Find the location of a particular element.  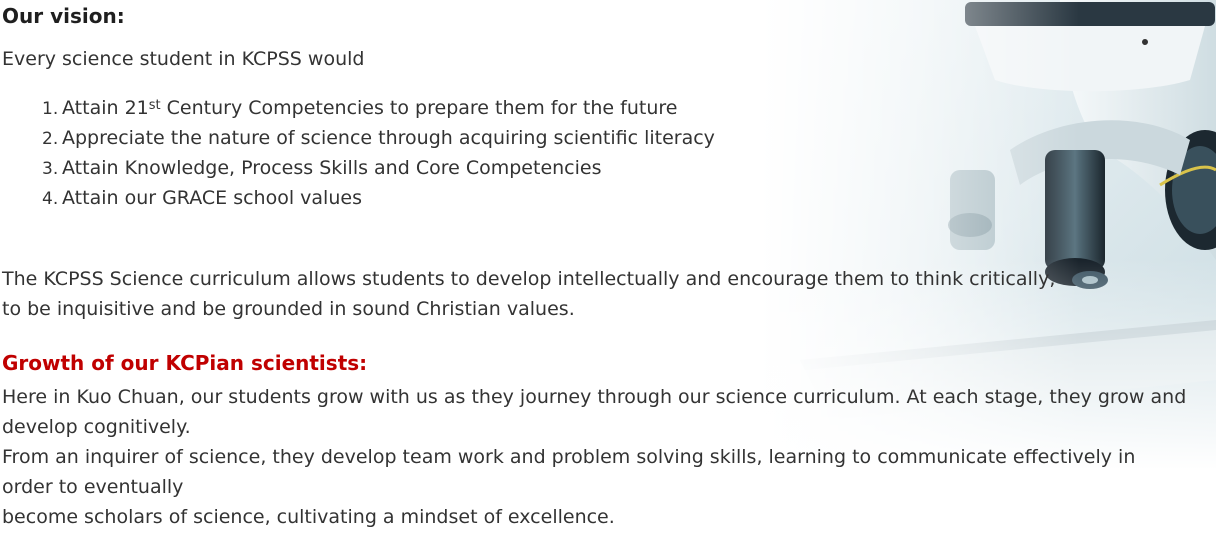

ordinal-superscript: st is located at coordinates (154, 105).